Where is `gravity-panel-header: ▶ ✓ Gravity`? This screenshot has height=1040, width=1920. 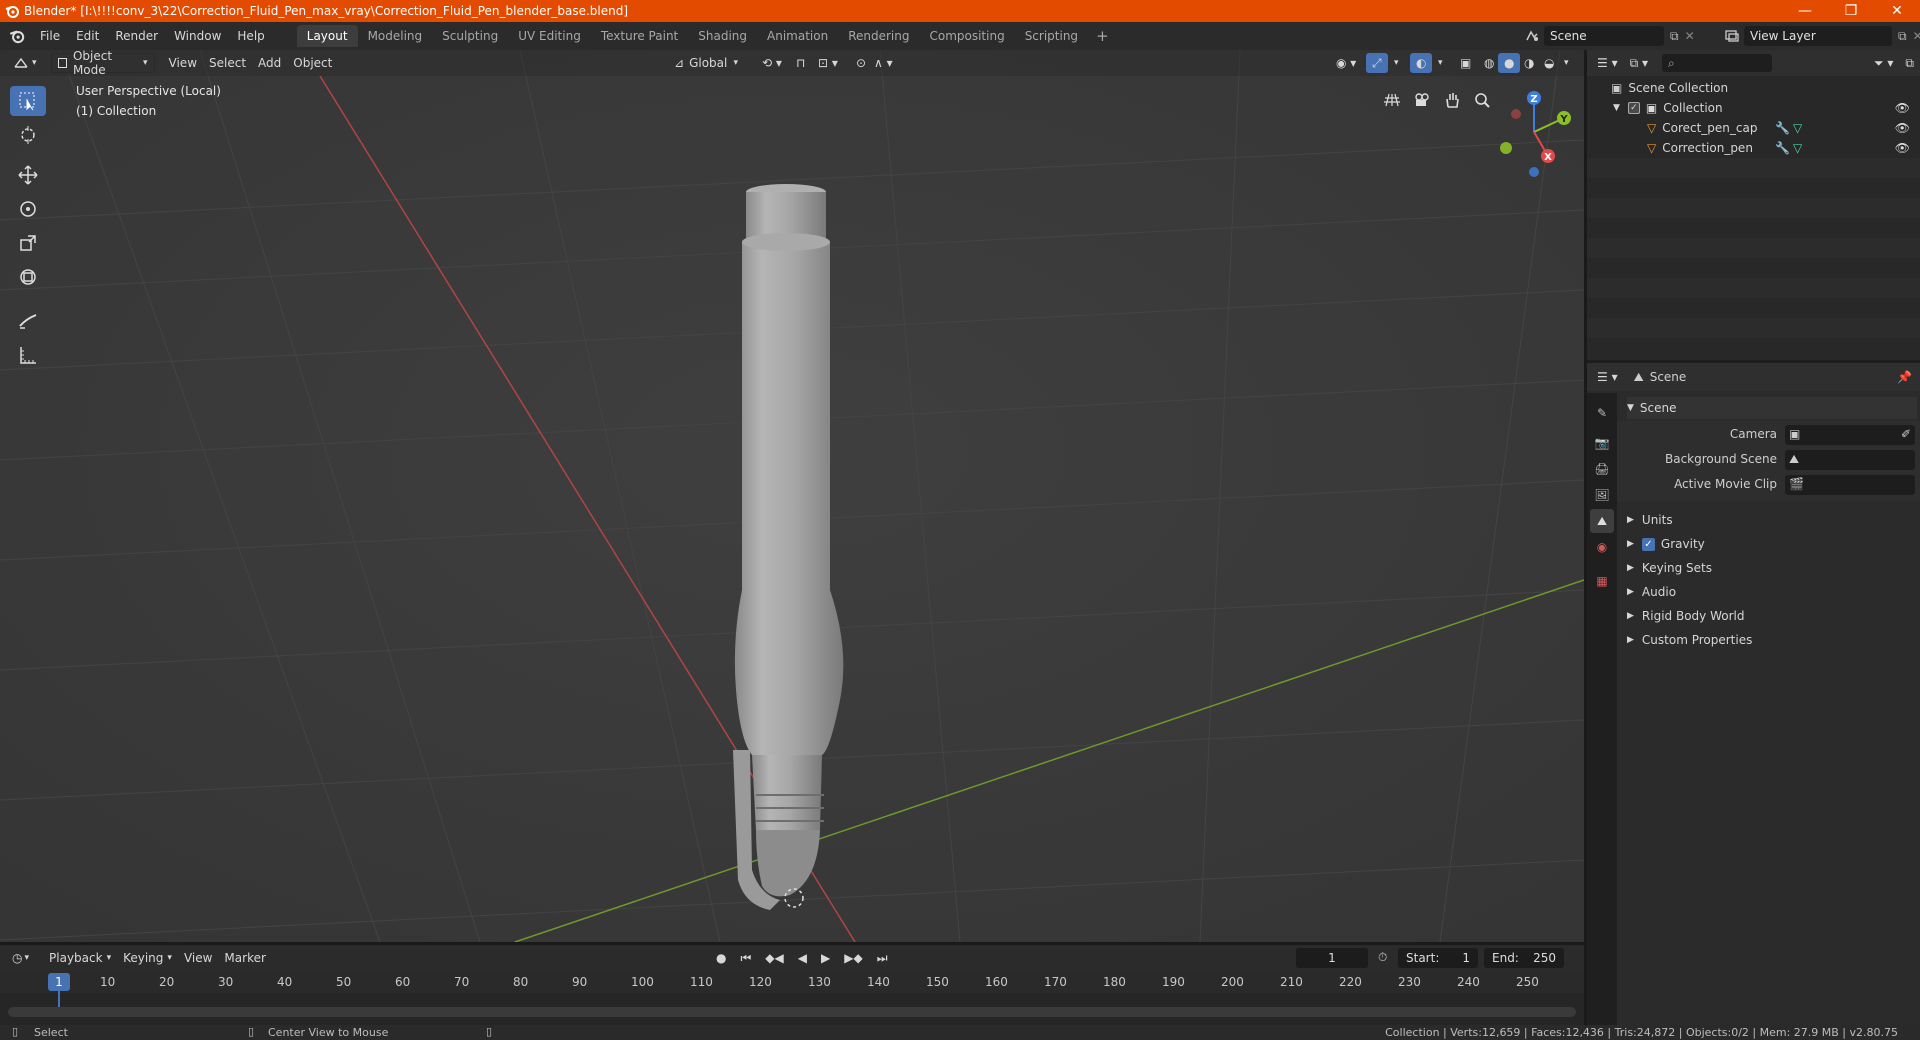
gravity-panel-header: ▶ ✓ Gravity is located at coordinates (1772, 544).